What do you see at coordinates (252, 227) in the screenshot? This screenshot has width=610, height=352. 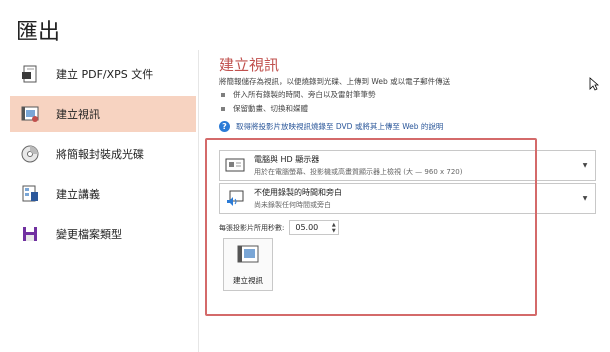 I see `seconds-label: 每張投影片所用秒數:` at bounding box center [252, 227].